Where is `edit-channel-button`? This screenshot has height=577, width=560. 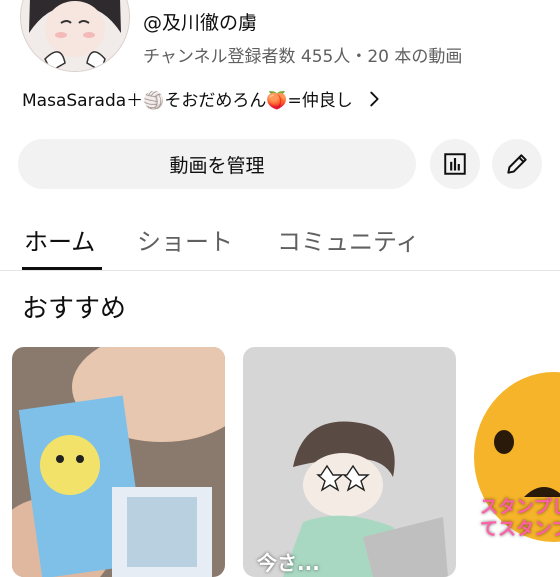 edit-channel-button is located at coordinates (517, 164).